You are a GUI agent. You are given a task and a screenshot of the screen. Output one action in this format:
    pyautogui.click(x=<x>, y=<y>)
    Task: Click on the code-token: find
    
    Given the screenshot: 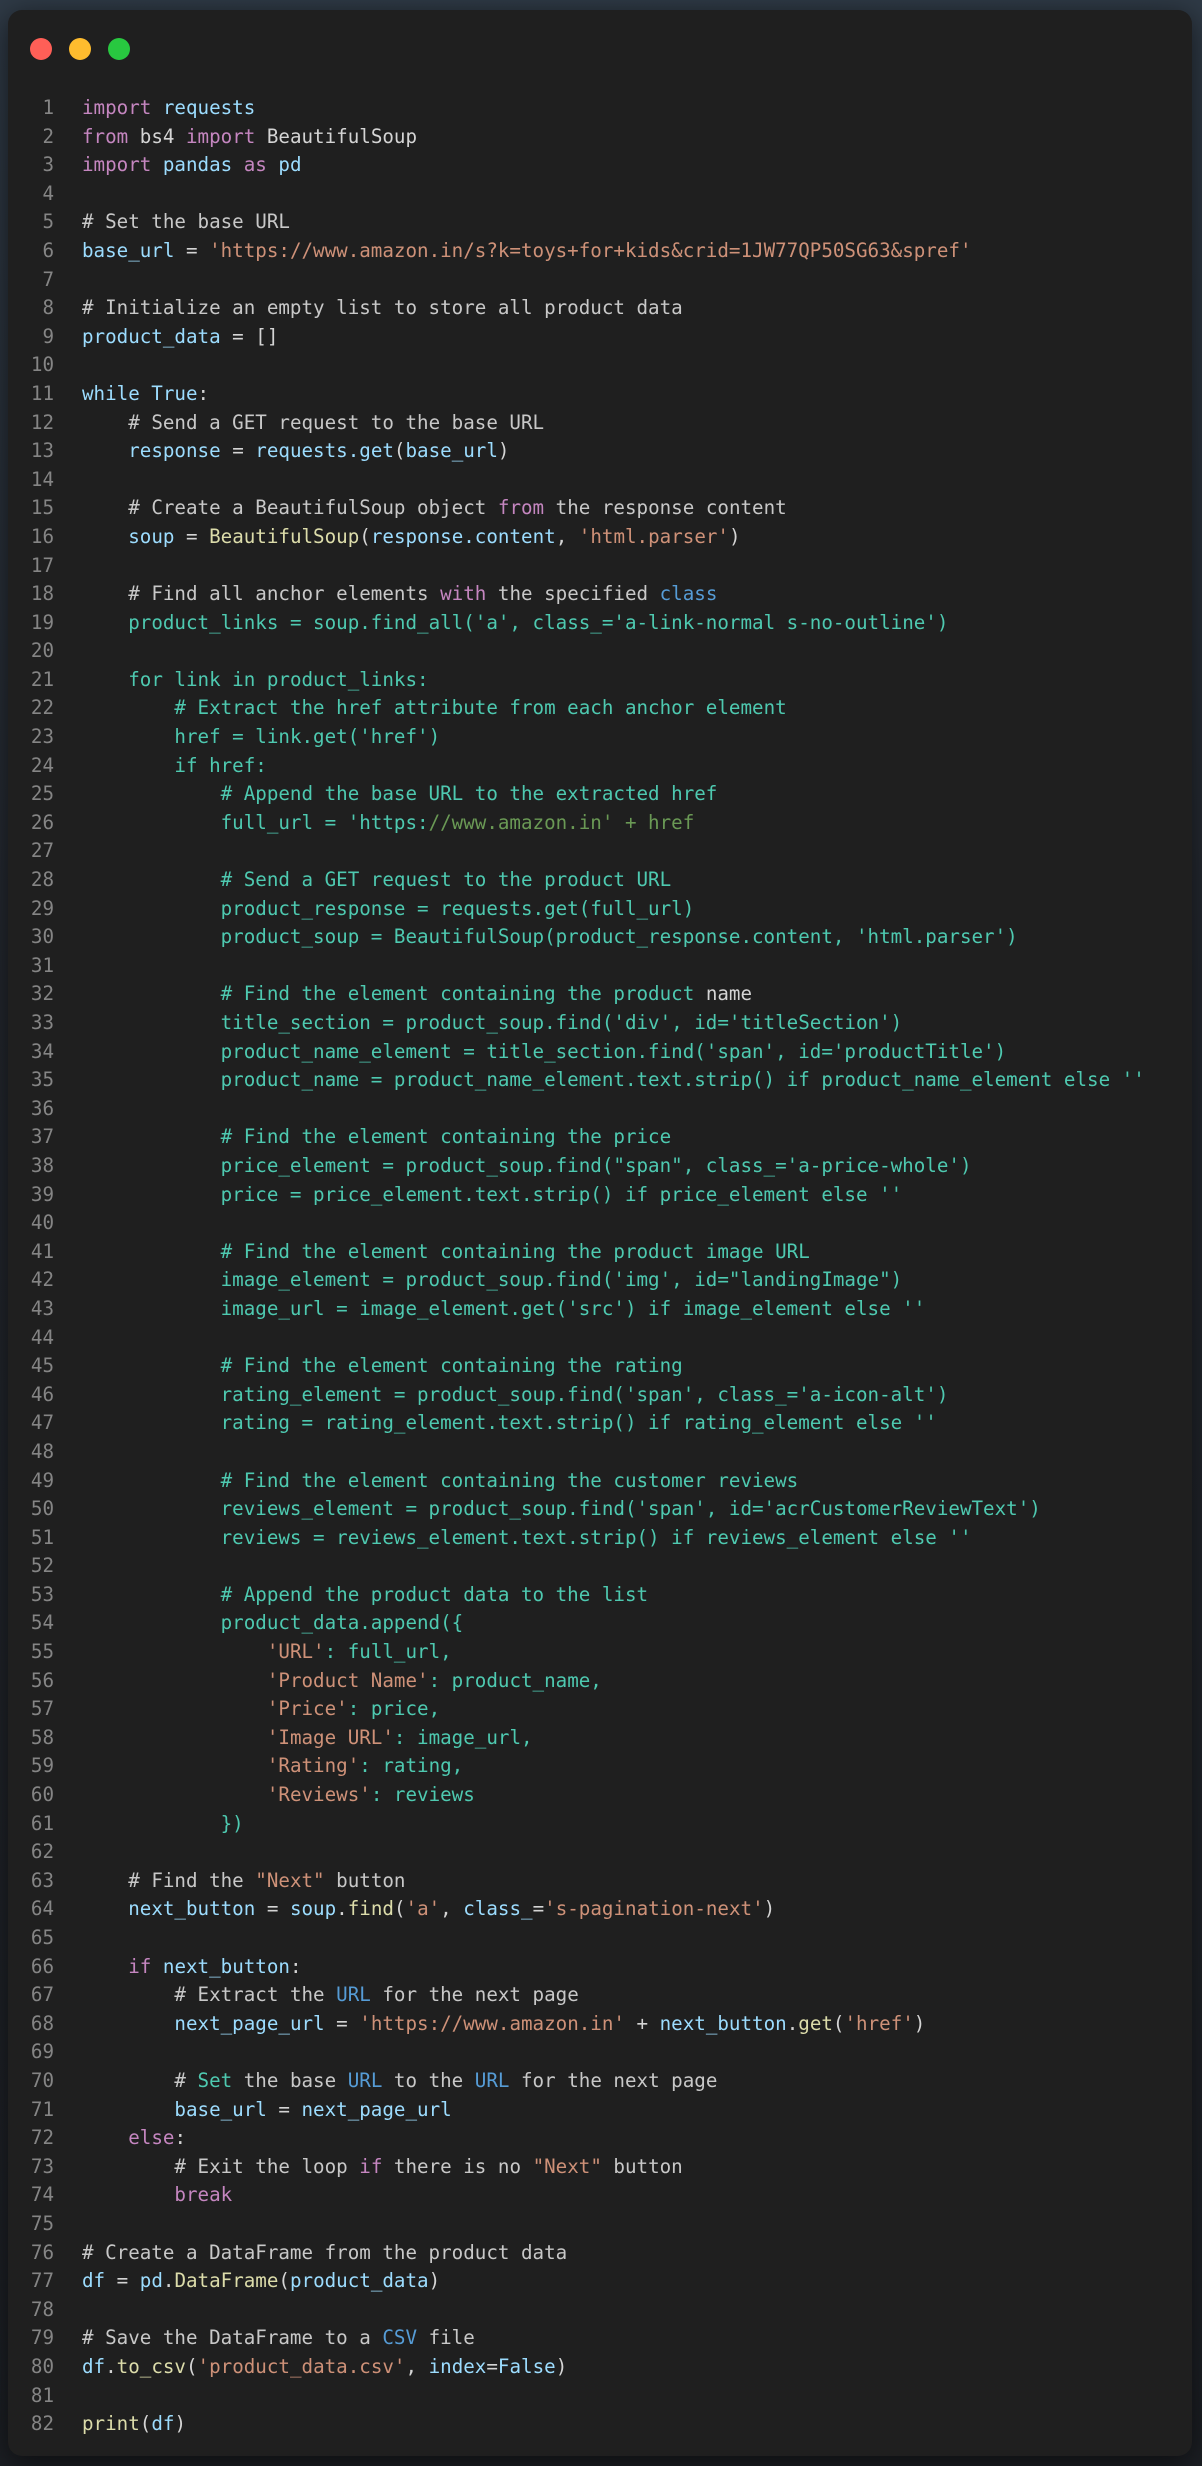 What is the action you would take?
    pyautogui.click(x=370, y=1909)
    